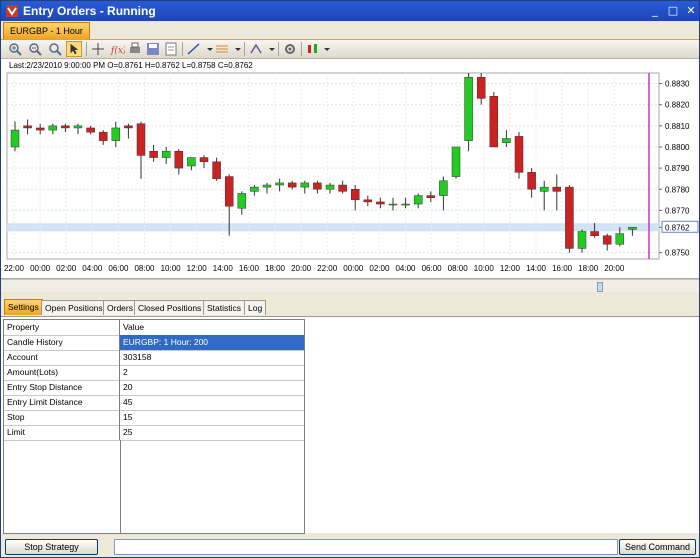 The width and height of the screenshot is (700, 558). Describe the element at coordinates (62, 327) in the screenshot. I see `column-header-property: Property` at that location.